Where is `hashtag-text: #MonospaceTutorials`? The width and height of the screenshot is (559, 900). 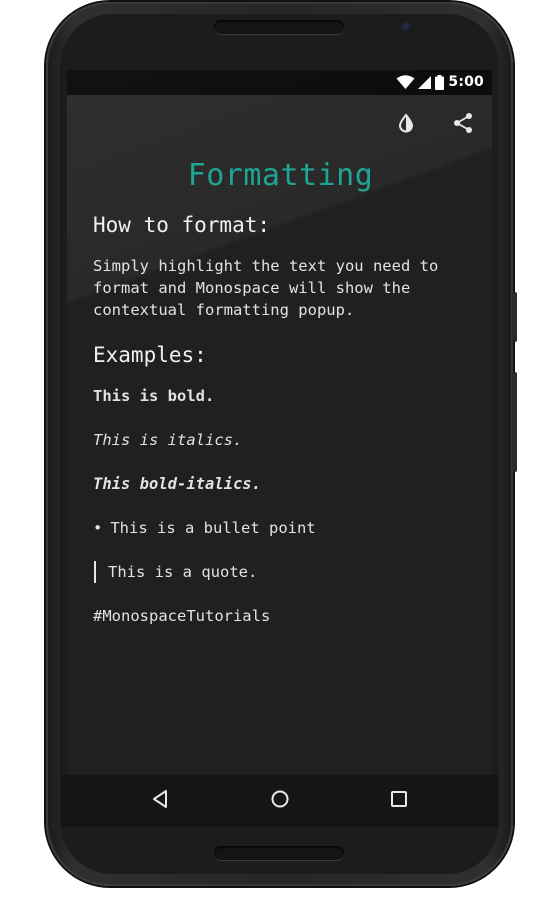
hashtag-text: #MonospaceTutorials is located at coordinates (182, 616).